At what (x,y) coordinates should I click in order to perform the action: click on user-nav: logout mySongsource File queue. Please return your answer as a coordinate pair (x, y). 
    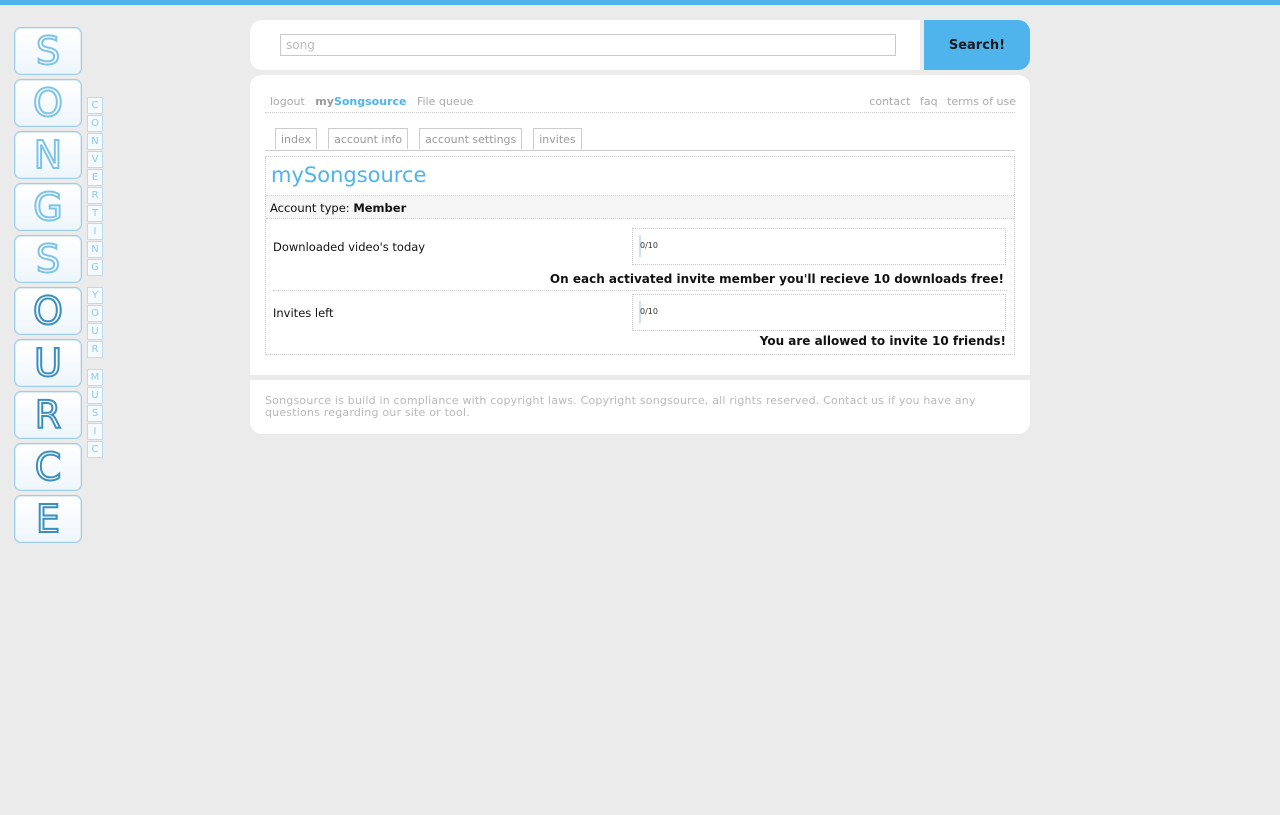
    Looking at the image, I should click on (375, 101).